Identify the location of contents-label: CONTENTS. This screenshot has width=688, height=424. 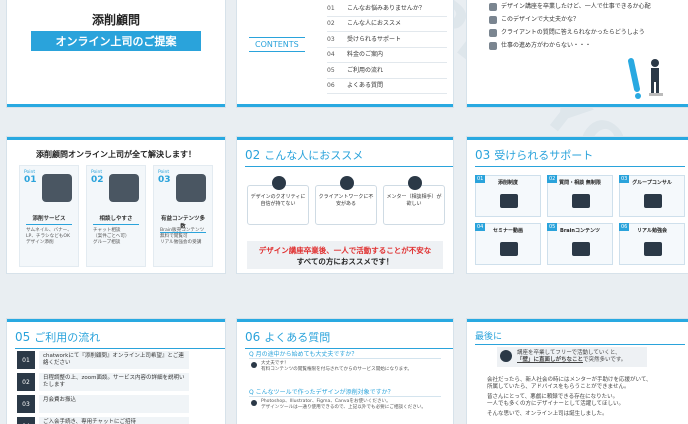
(277, 44).